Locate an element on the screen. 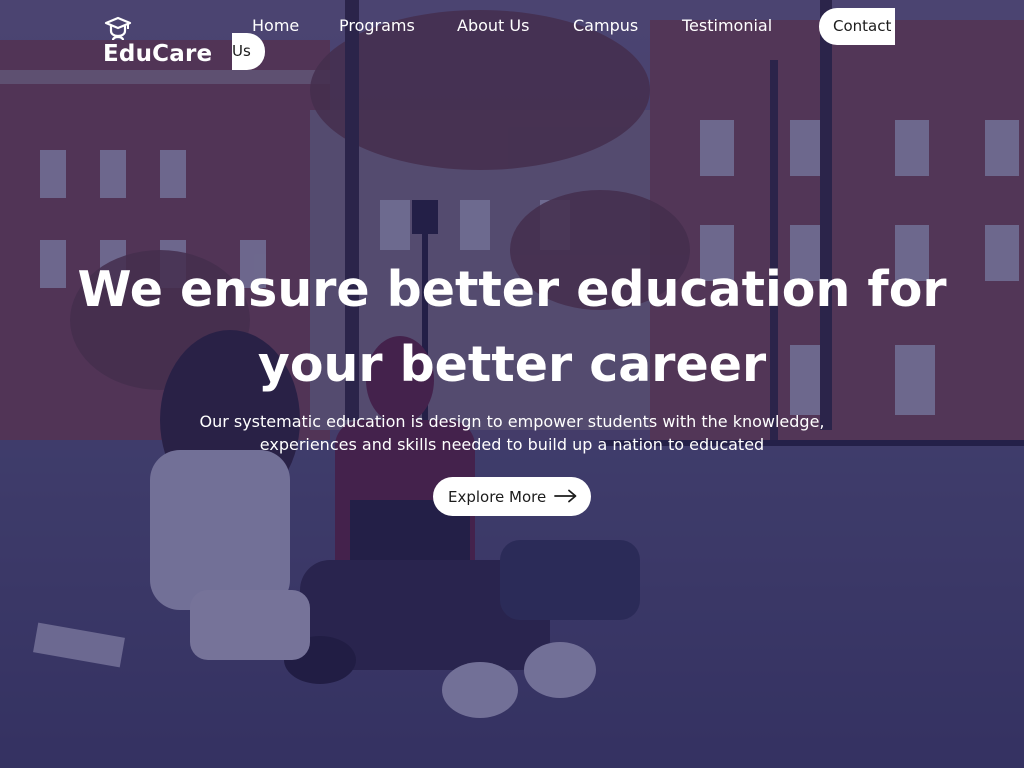 The image size is (1024, 768). contact-us-label-line2: Us is located at coordinates (248, 51).